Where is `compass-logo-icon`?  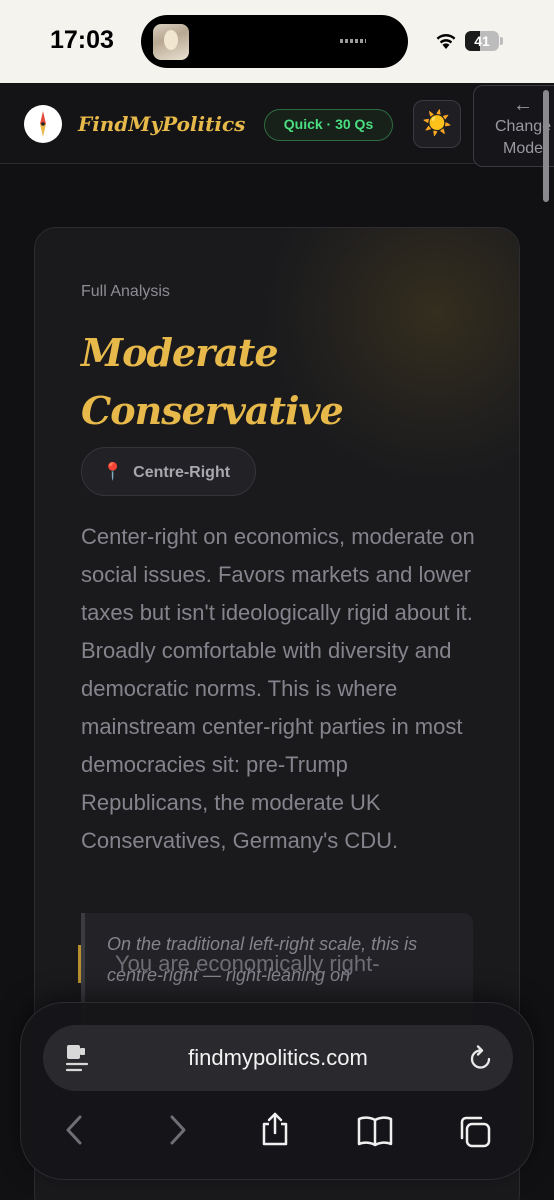
compass-logo-icon is located at coordinates (43, 124).